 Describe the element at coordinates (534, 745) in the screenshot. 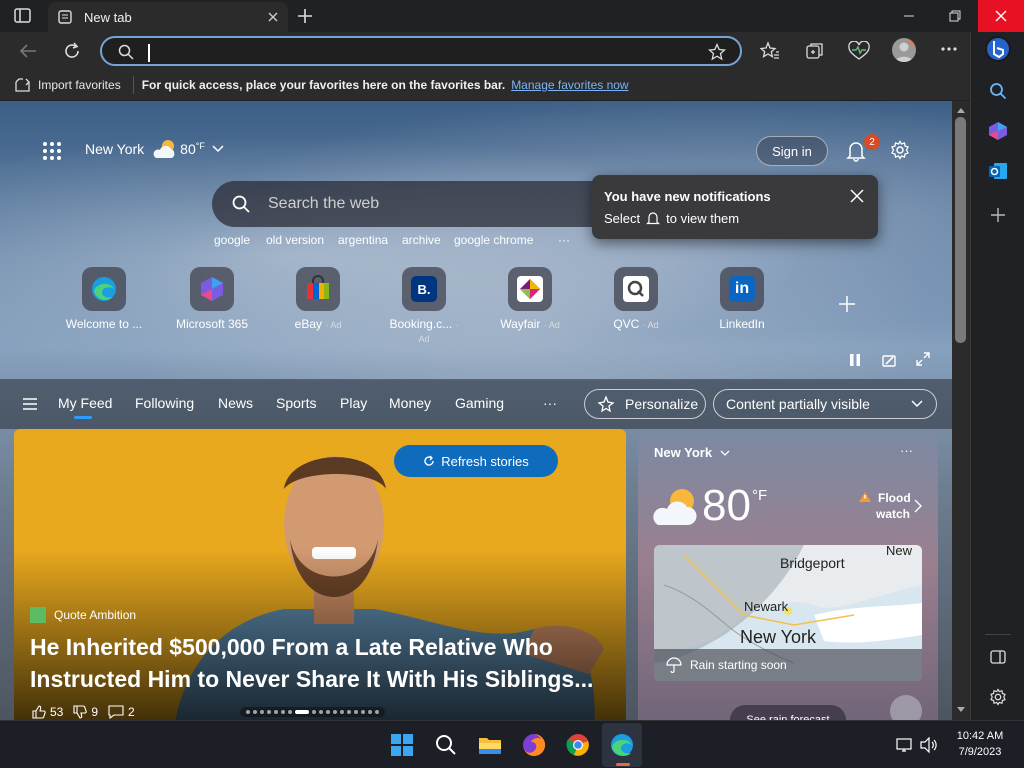

I see `firefox-icon` at that location.